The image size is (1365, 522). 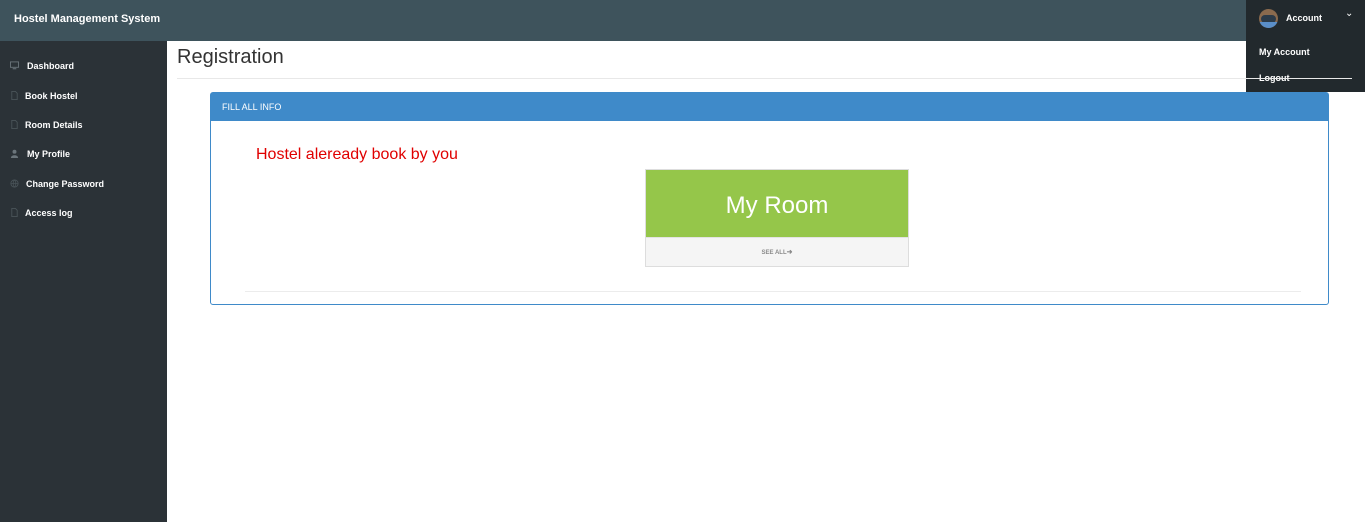 What do you see at coordinates (1349, 13) in the screenshot?
I see `chevron-down-icon: ⌄` at bounding box center [1349, 13].